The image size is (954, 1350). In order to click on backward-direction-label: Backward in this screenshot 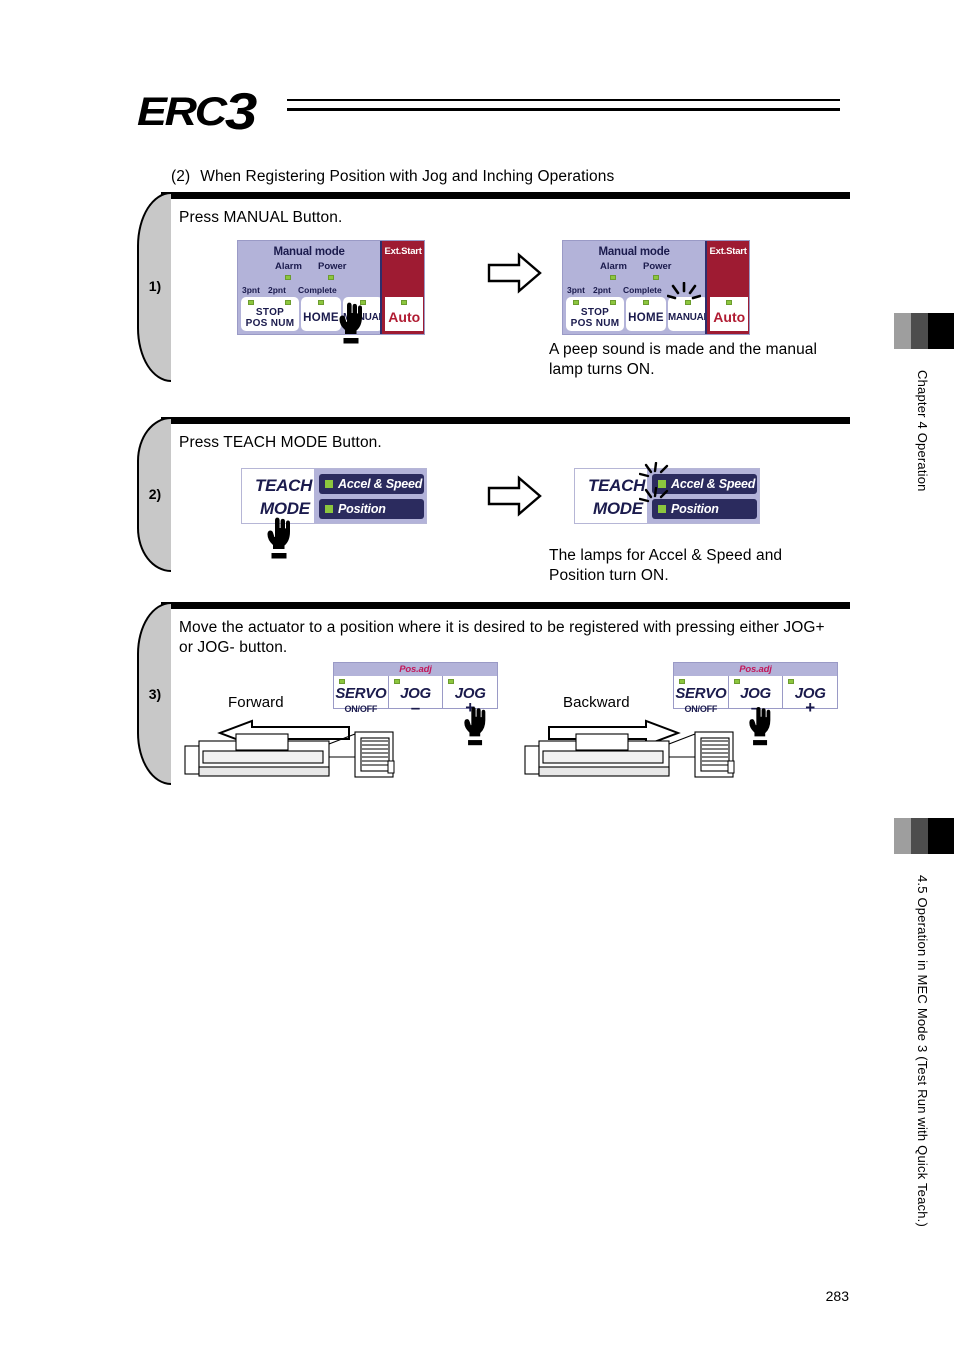, I will do `click(596, 702)`.